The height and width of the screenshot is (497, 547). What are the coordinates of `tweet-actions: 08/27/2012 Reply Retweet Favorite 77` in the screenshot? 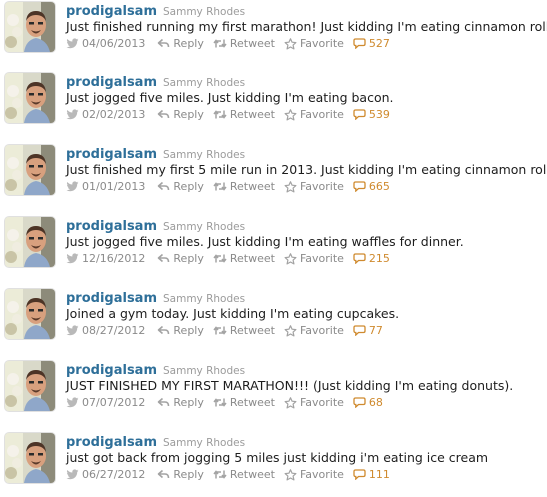 It's located at (229, 330).